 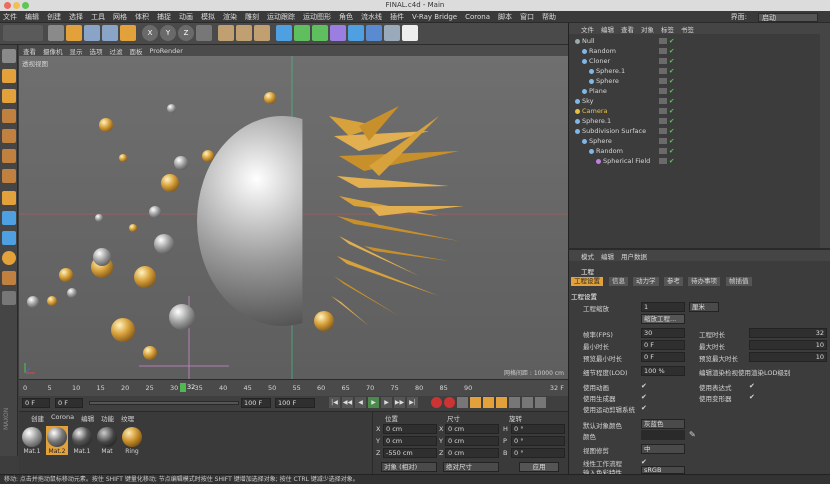 What do you see at coordinates (74, 33) in the screenshot?
I see `move-tool-icon` at bounding box center [74, 33].